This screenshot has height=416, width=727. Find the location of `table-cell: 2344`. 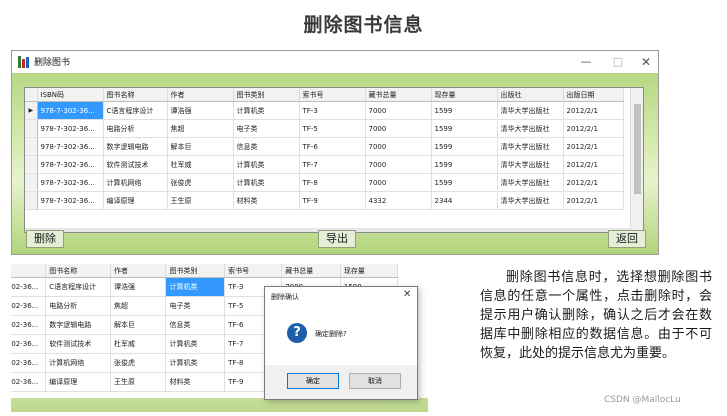

table-cell: 2344 is located at coordinates (464, 200).